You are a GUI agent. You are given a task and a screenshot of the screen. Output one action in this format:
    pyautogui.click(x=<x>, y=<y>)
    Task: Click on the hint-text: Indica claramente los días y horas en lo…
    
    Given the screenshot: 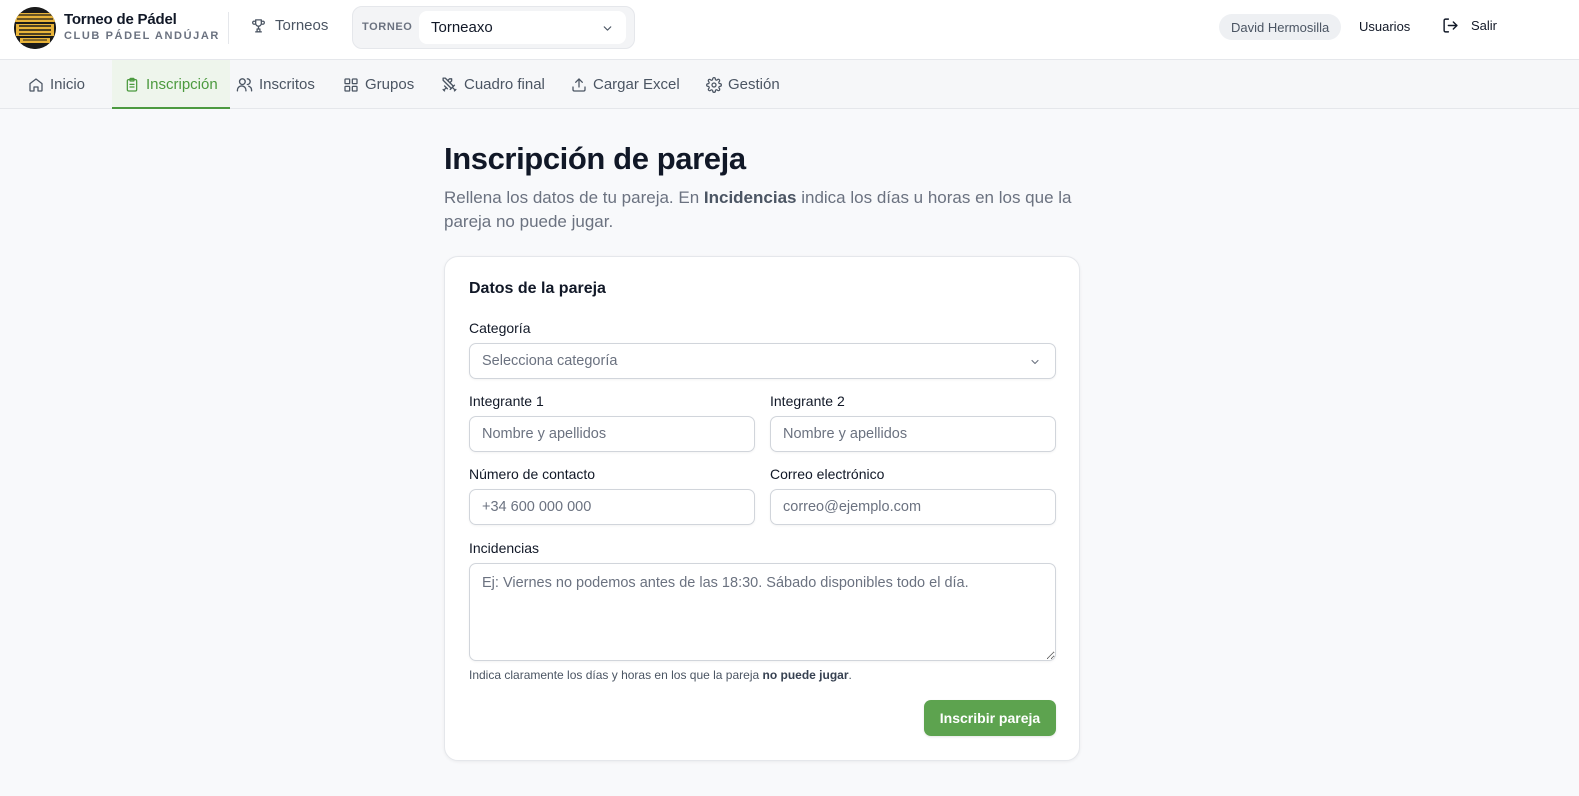 What is the action you would take?
    pyautogui.click(x=616, y=675)
    